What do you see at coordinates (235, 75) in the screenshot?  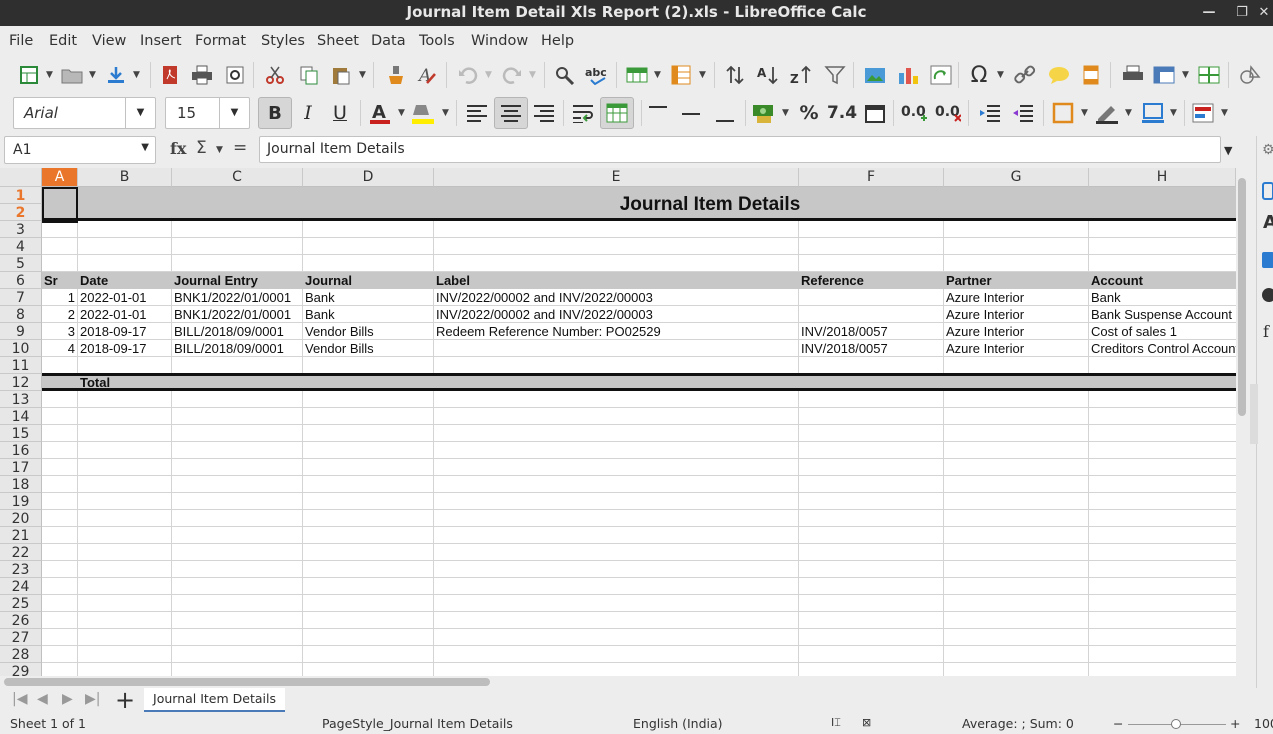 I see `print-preview-icon` at bounding box center [235, 75].